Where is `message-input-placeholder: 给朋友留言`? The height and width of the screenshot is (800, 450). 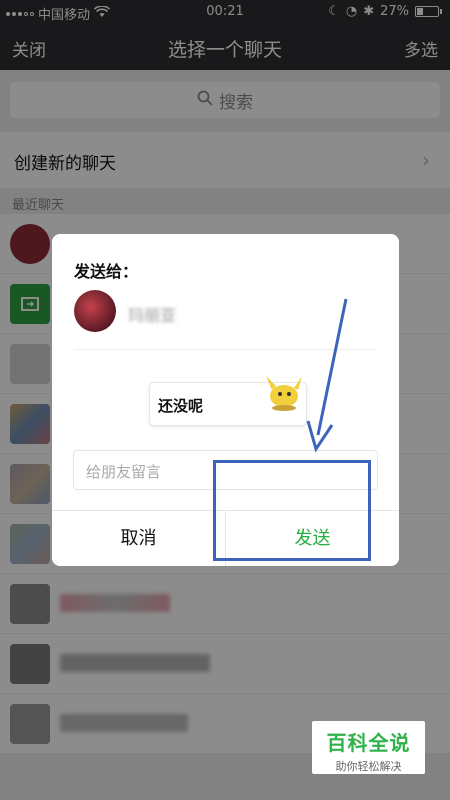
message-input-placeholder: 给朋友留言 is located at coordinates (124, 472).